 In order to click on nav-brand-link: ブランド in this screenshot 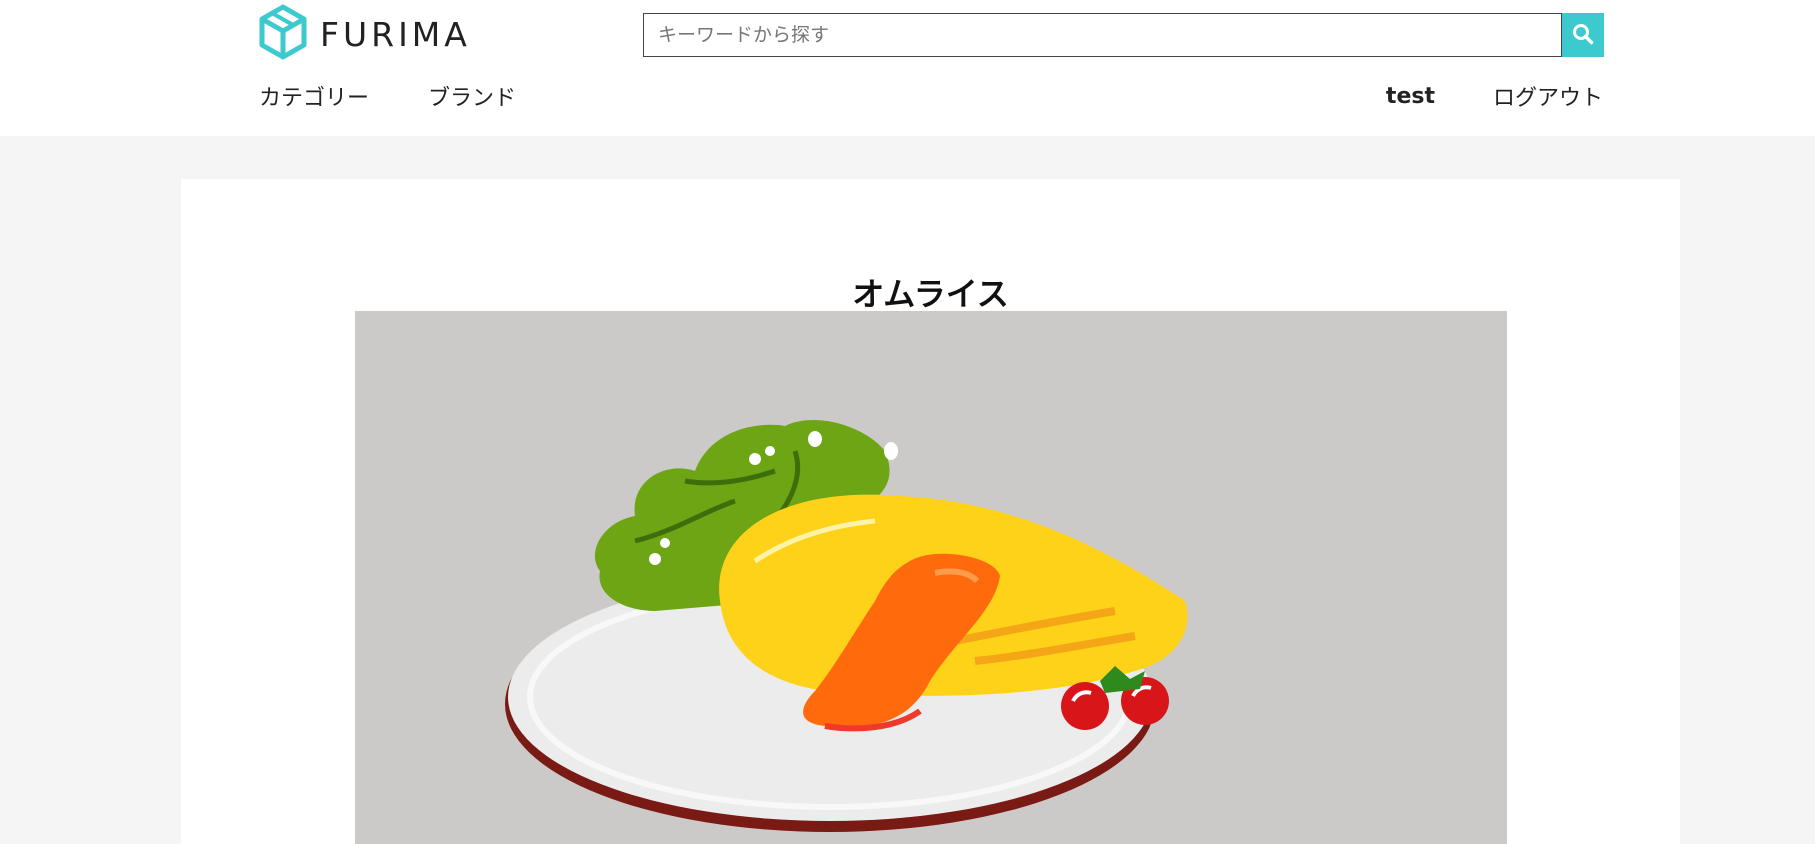, I will do `click(472, 96)`.